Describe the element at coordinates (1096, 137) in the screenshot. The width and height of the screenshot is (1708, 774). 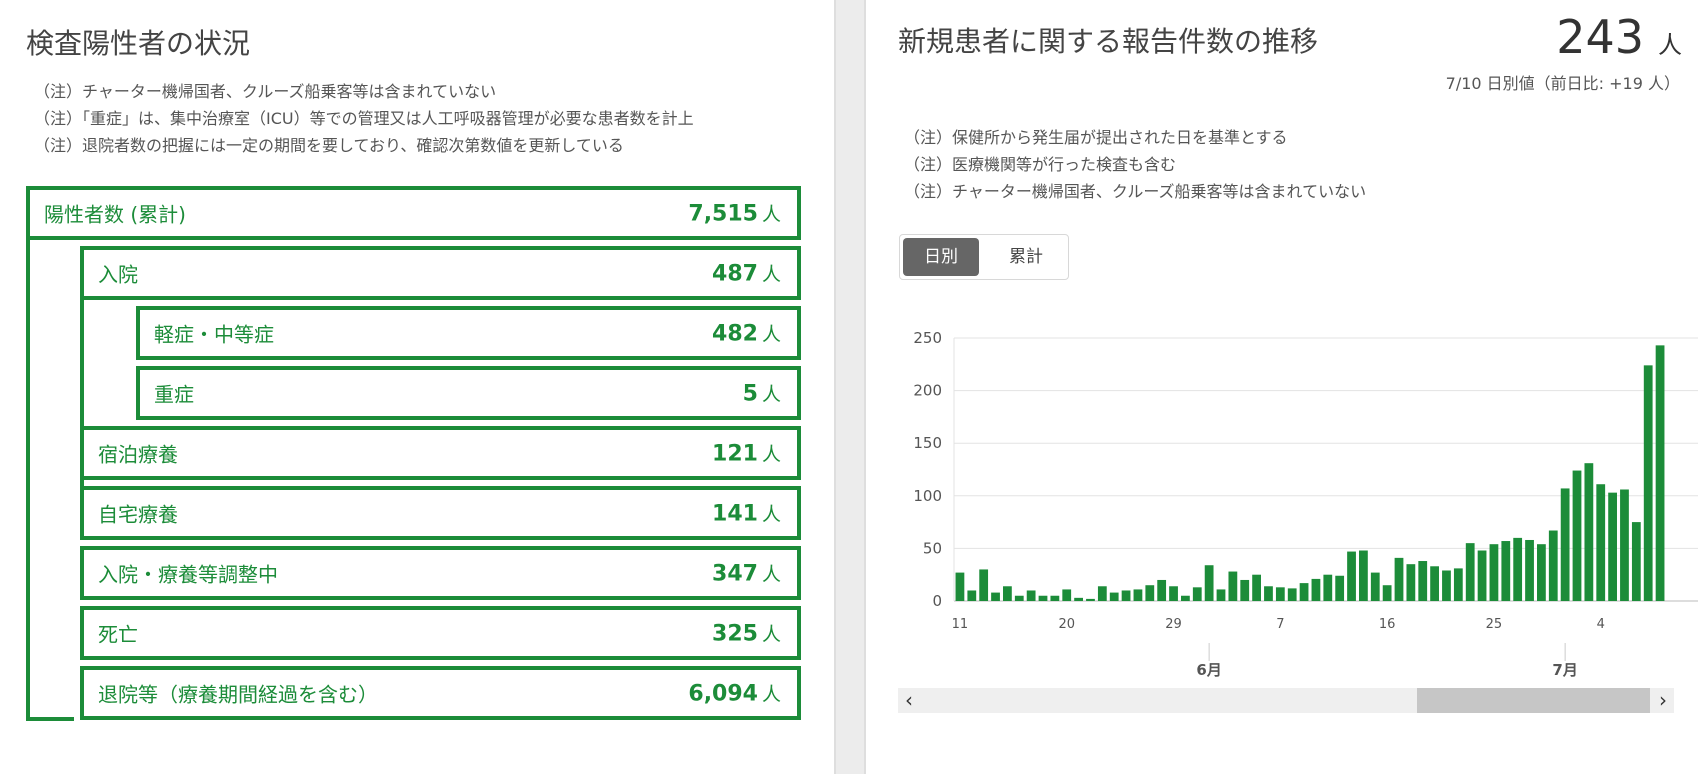
I see `note-line: （注）保健所から発生届が提出された日を基準とする` at that location.